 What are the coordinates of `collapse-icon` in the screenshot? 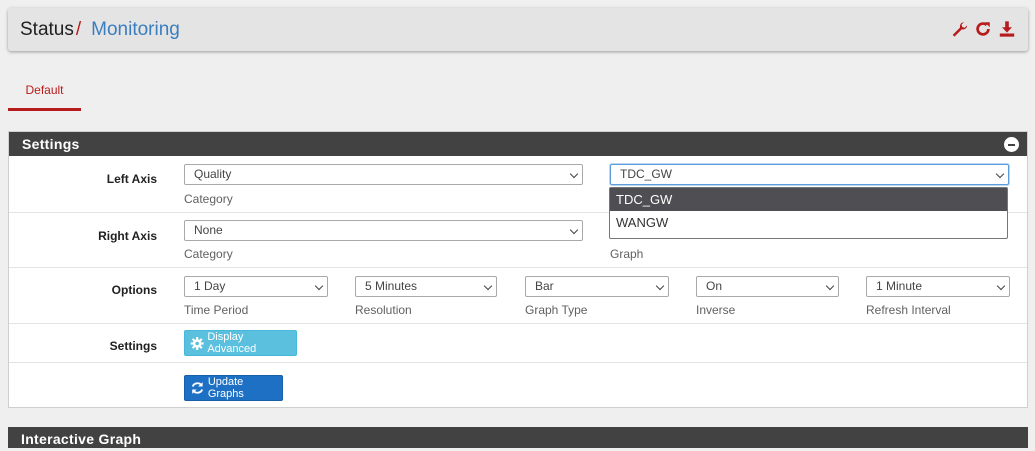 It's located at (1011, 144).